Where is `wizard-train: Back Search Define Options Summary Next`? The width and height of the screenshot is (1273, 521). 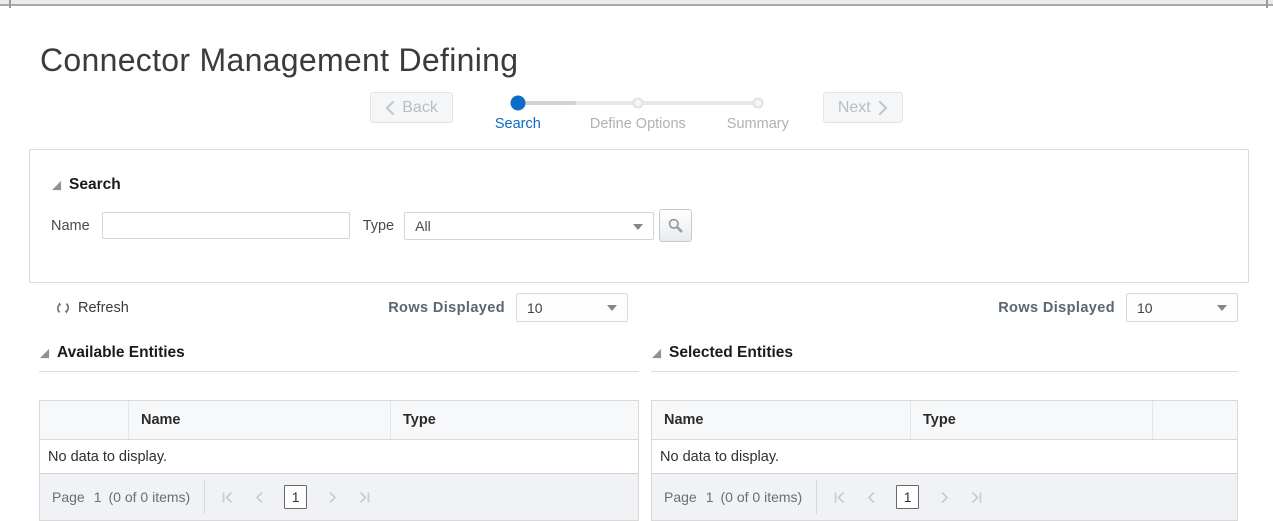
wizard-train: Back Search Define Options Summary Next is located at coordinates (636, 115).